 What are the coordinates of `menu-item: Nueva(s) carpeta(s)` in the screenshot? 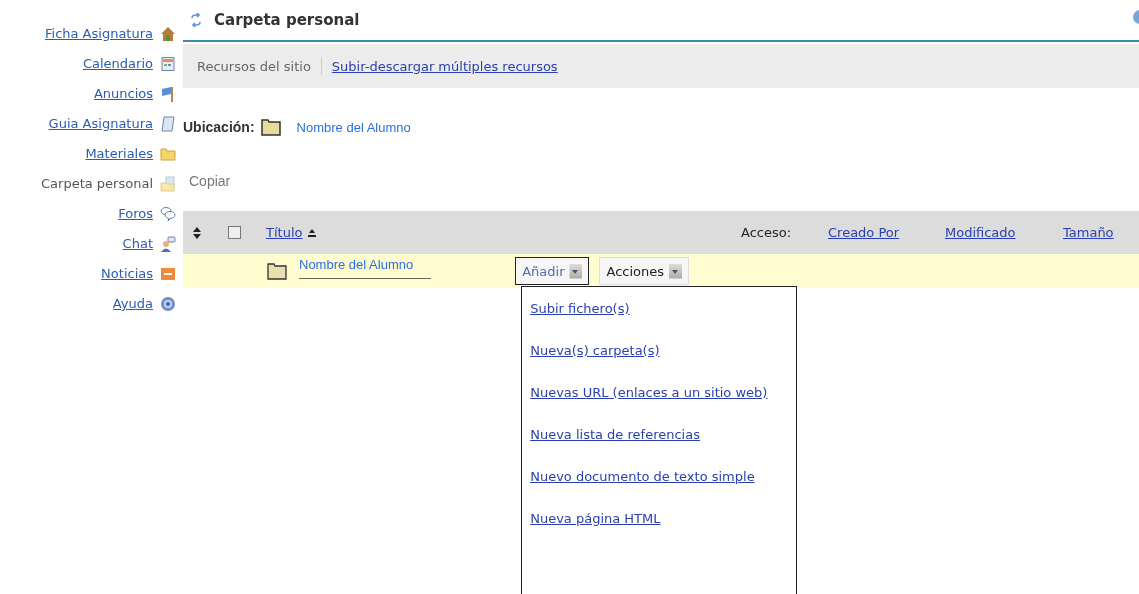 It's located at (659, 350).